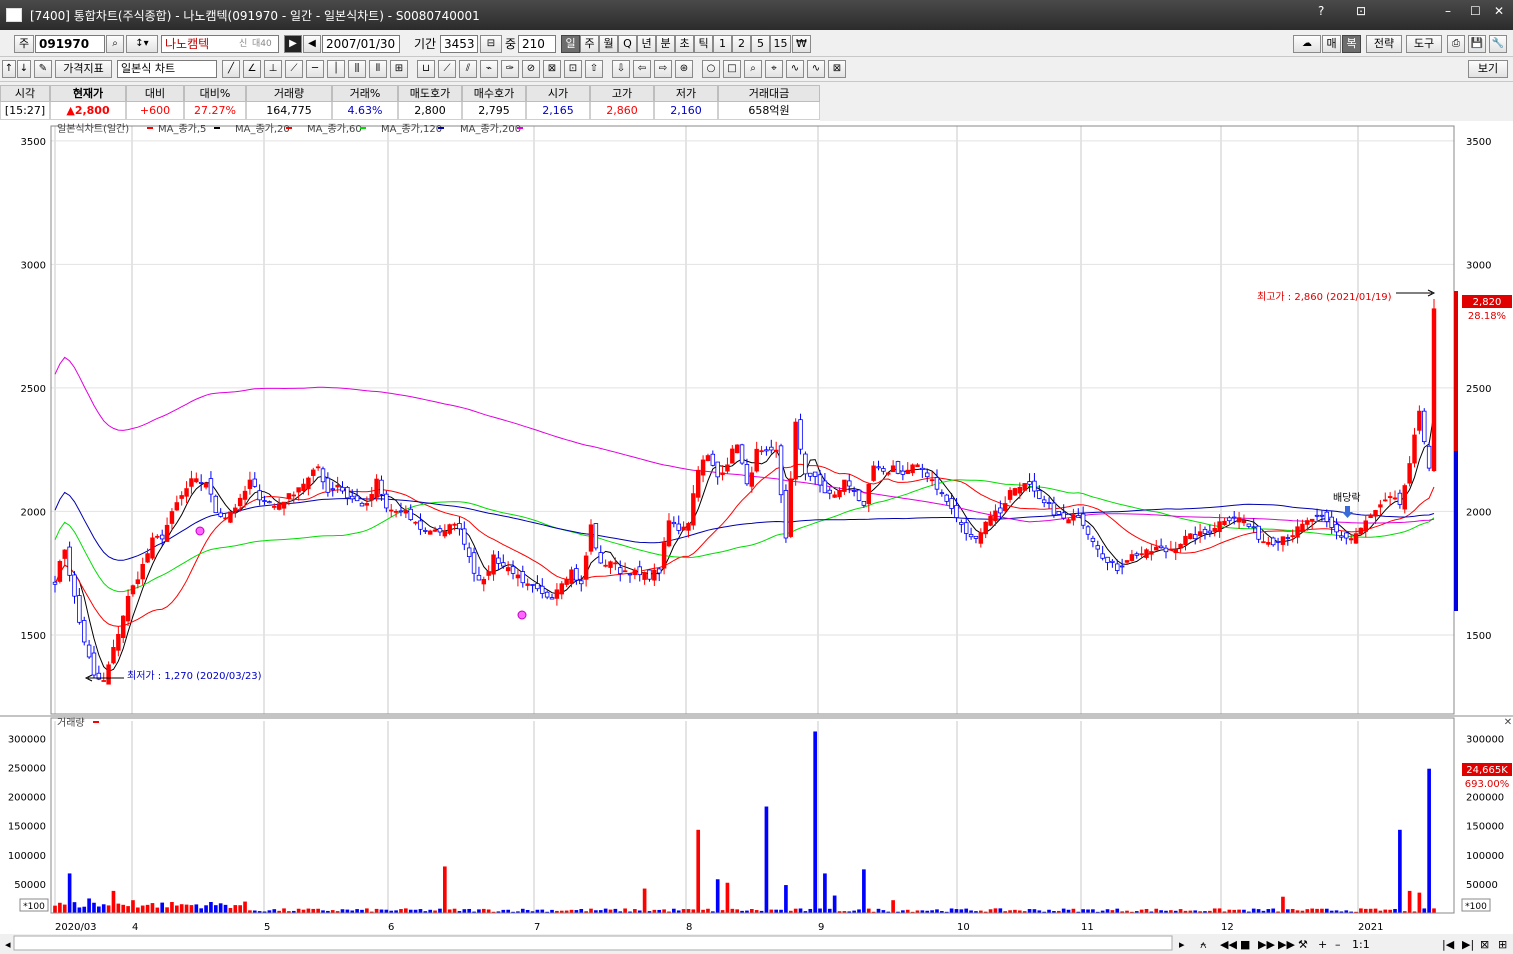  I want to click on interval-year: 년, so click(646, 44).